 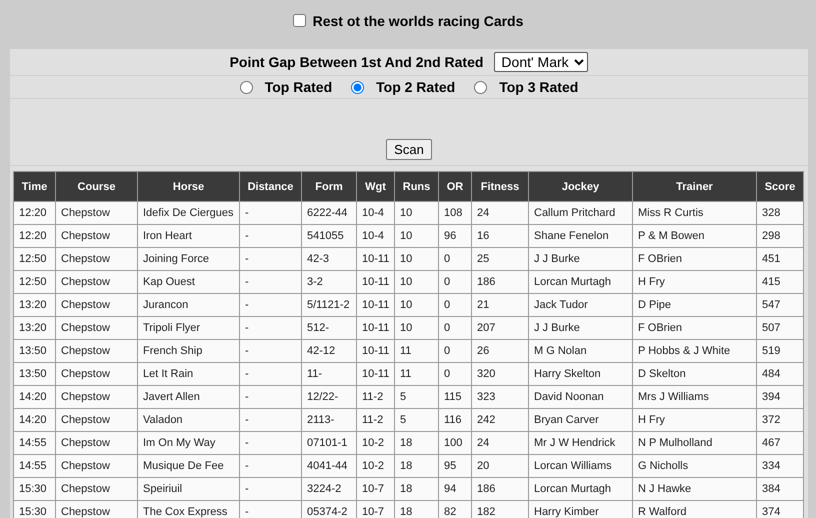 I want to click on table-cell: 21, so click(x=500, y=305).